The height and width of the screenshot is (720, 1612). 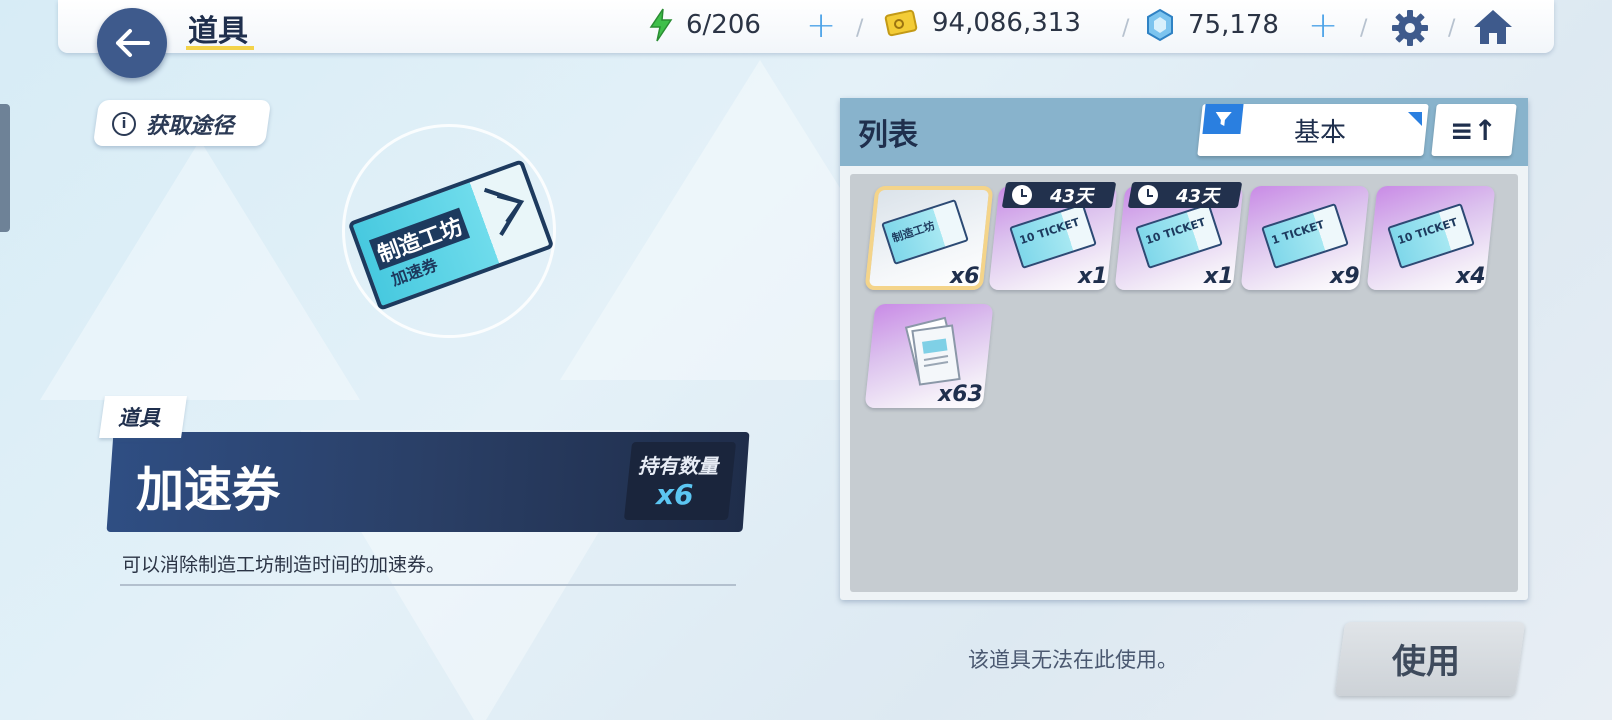 I want to click on dropdown-corner-icon, so click(x=1415, y=119).